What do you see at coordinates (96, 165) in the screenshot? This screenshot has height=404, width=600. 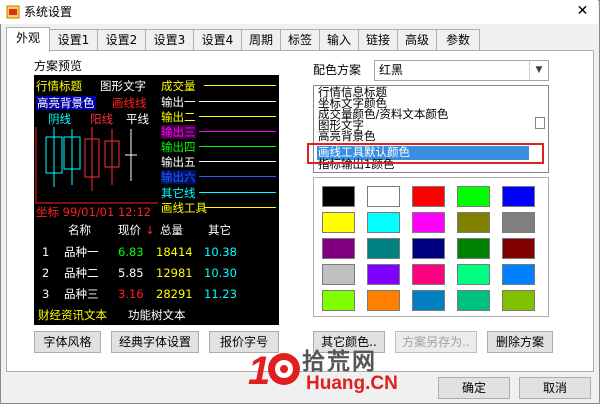 I see `preview-candlesticks` at bounding box center [96, 165].